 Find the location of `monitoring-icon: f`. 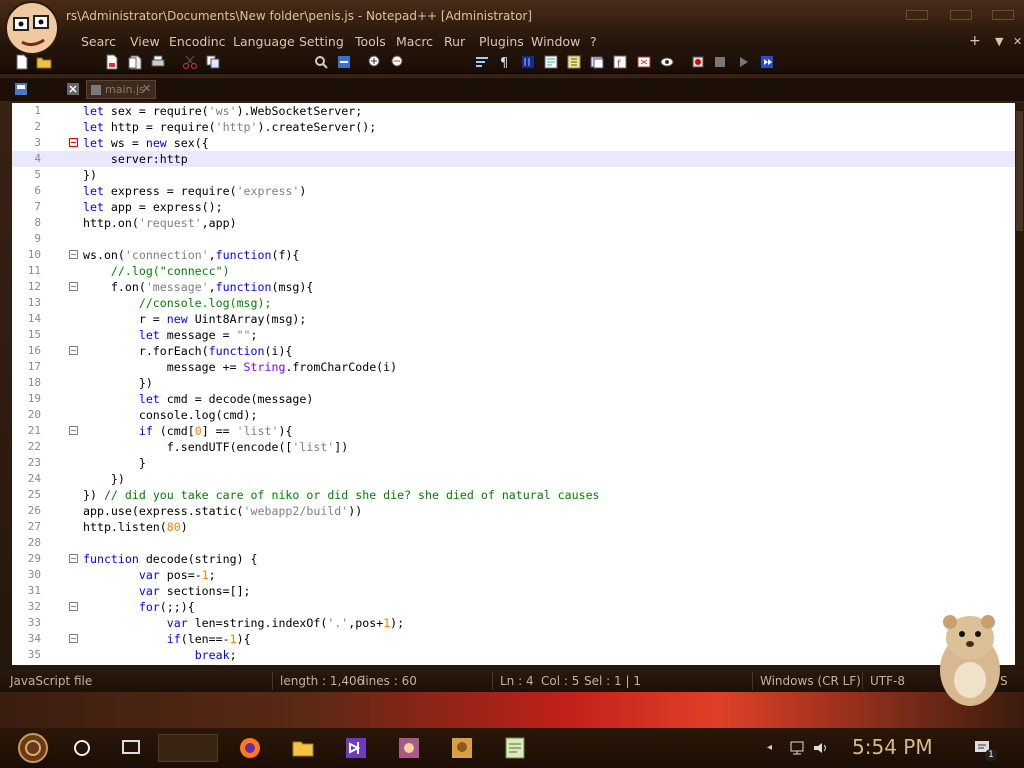

monitoring-icon: f is located at coordinates (620, 62).